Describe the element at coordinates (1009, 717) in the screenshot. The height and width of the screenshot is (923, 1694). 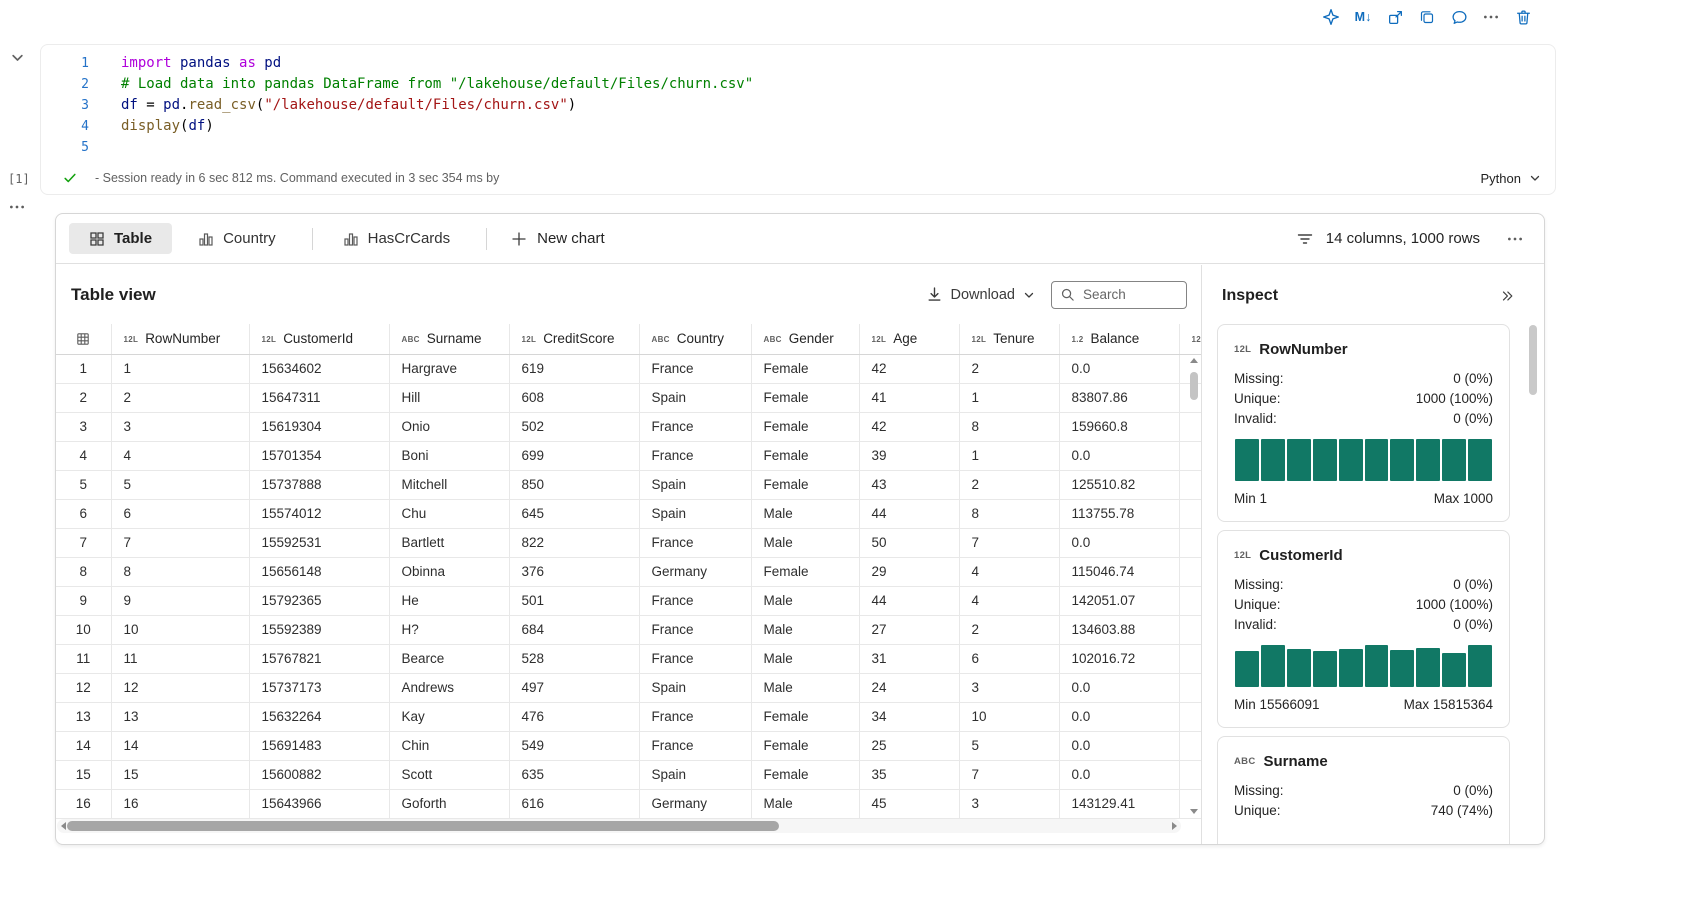
I see `cell: 10` at that location.